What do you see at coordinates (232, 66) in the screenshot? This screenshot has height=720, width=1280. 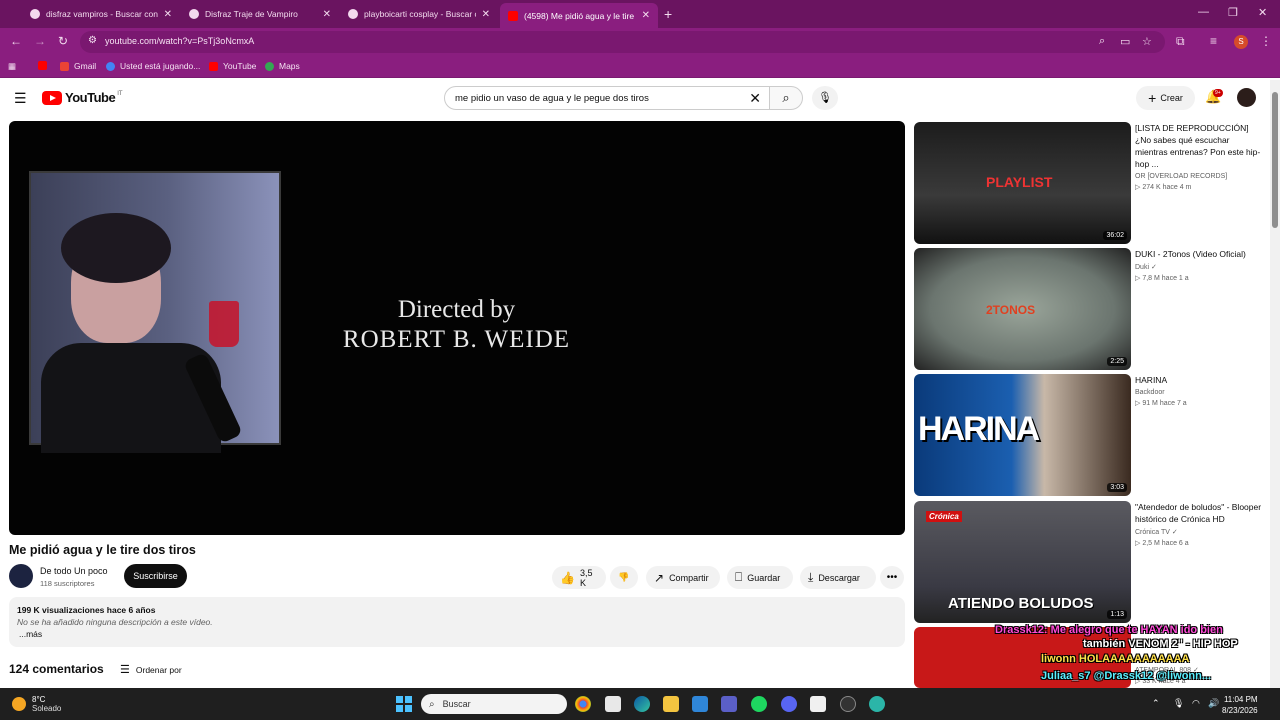 I see `bookmark-youtube: YouTube` at bounding box center [232, 66].